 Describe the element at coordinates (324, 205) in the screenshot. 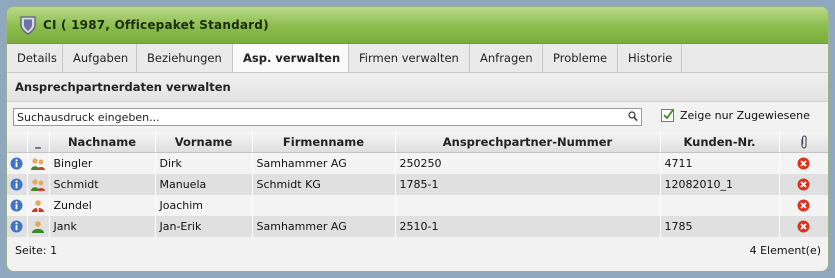

I see `cell-firmenname` at that location.